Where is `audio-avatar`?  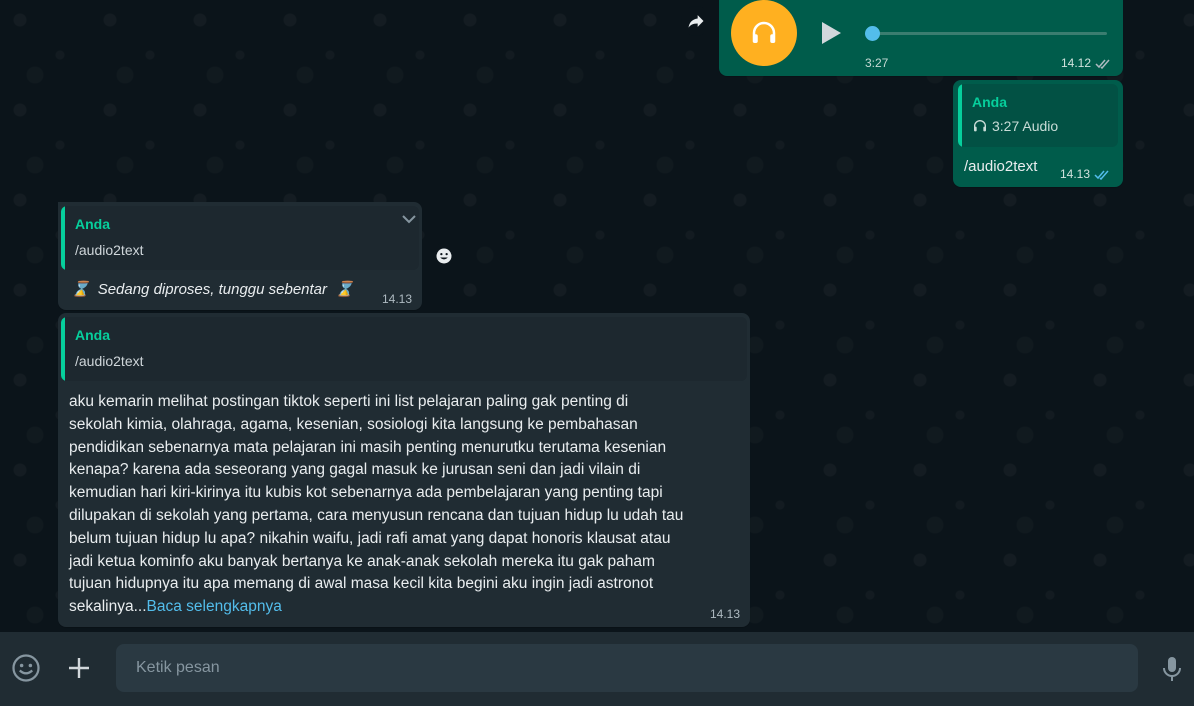
audio-avatar is located at coordinates (764, 33).